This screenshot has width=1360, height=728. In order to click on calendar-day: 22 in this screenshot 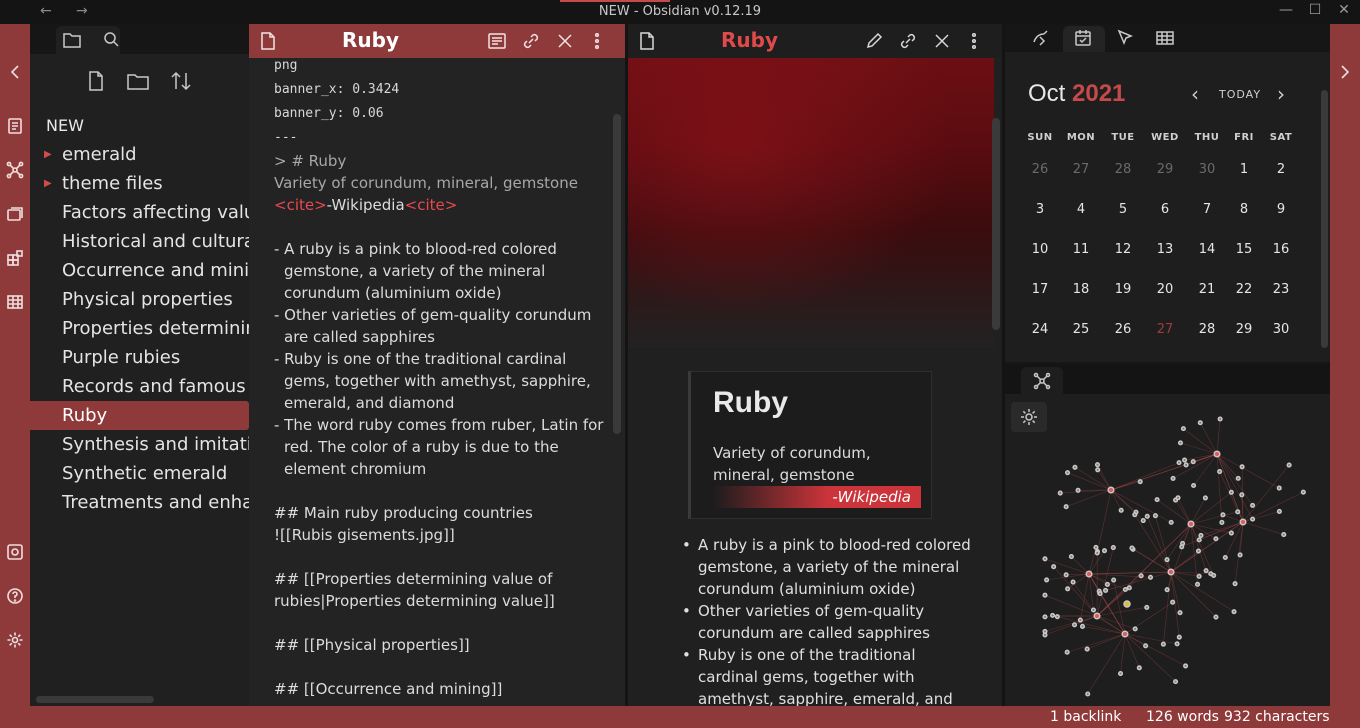, I will do `click(1244, 289)`.